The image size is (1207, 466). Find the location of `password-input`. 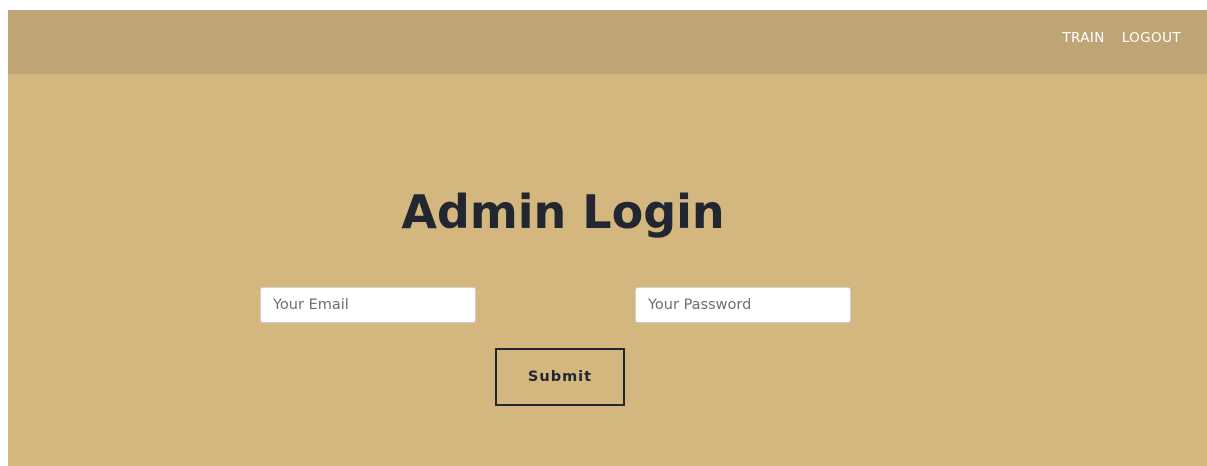

password-input is located at coordinates (743, 305).